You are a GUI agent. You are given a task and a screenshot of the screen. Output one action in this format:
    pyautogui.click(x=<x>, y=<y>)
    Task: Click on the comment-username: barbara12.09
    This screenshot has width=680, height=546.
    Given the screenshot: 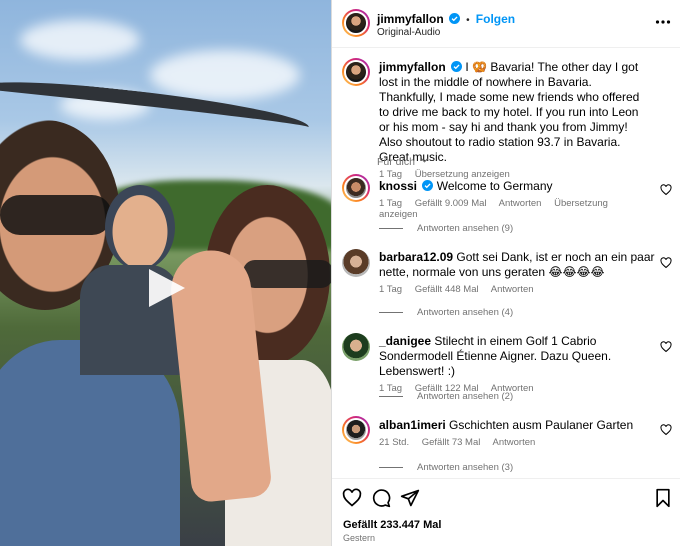 What is the action you would take?
    pyautogui.click(x=416, y=257)
    